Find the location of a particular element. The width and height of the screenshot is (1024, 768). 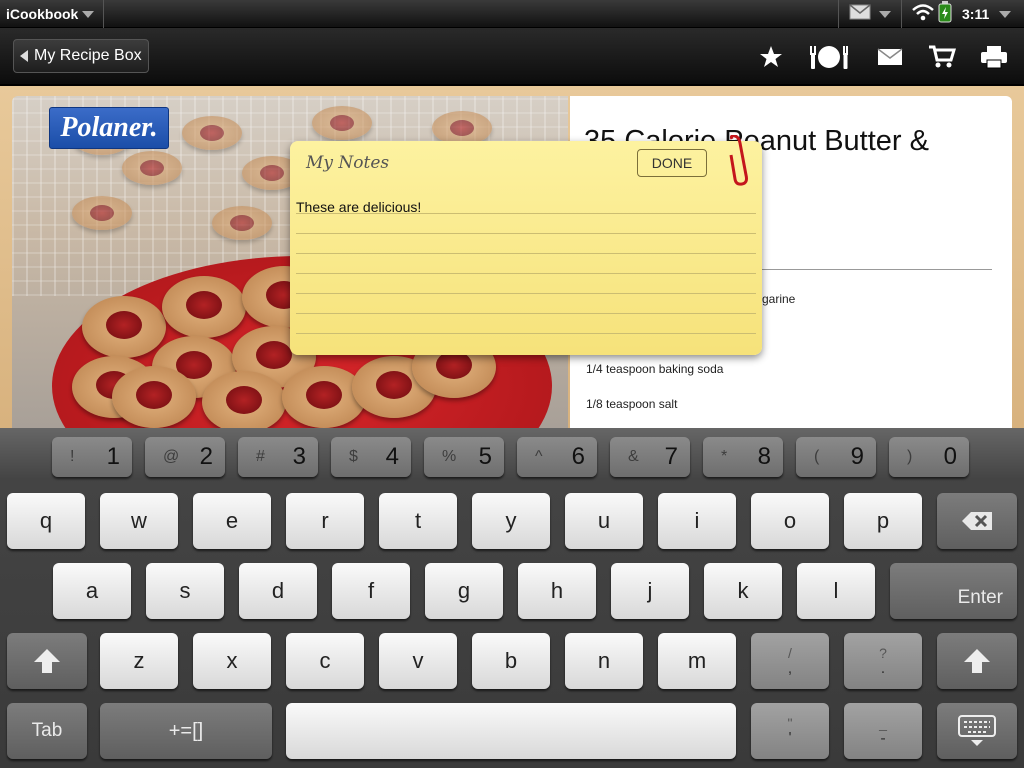

key-label: - is located at coordinates (883, 738).